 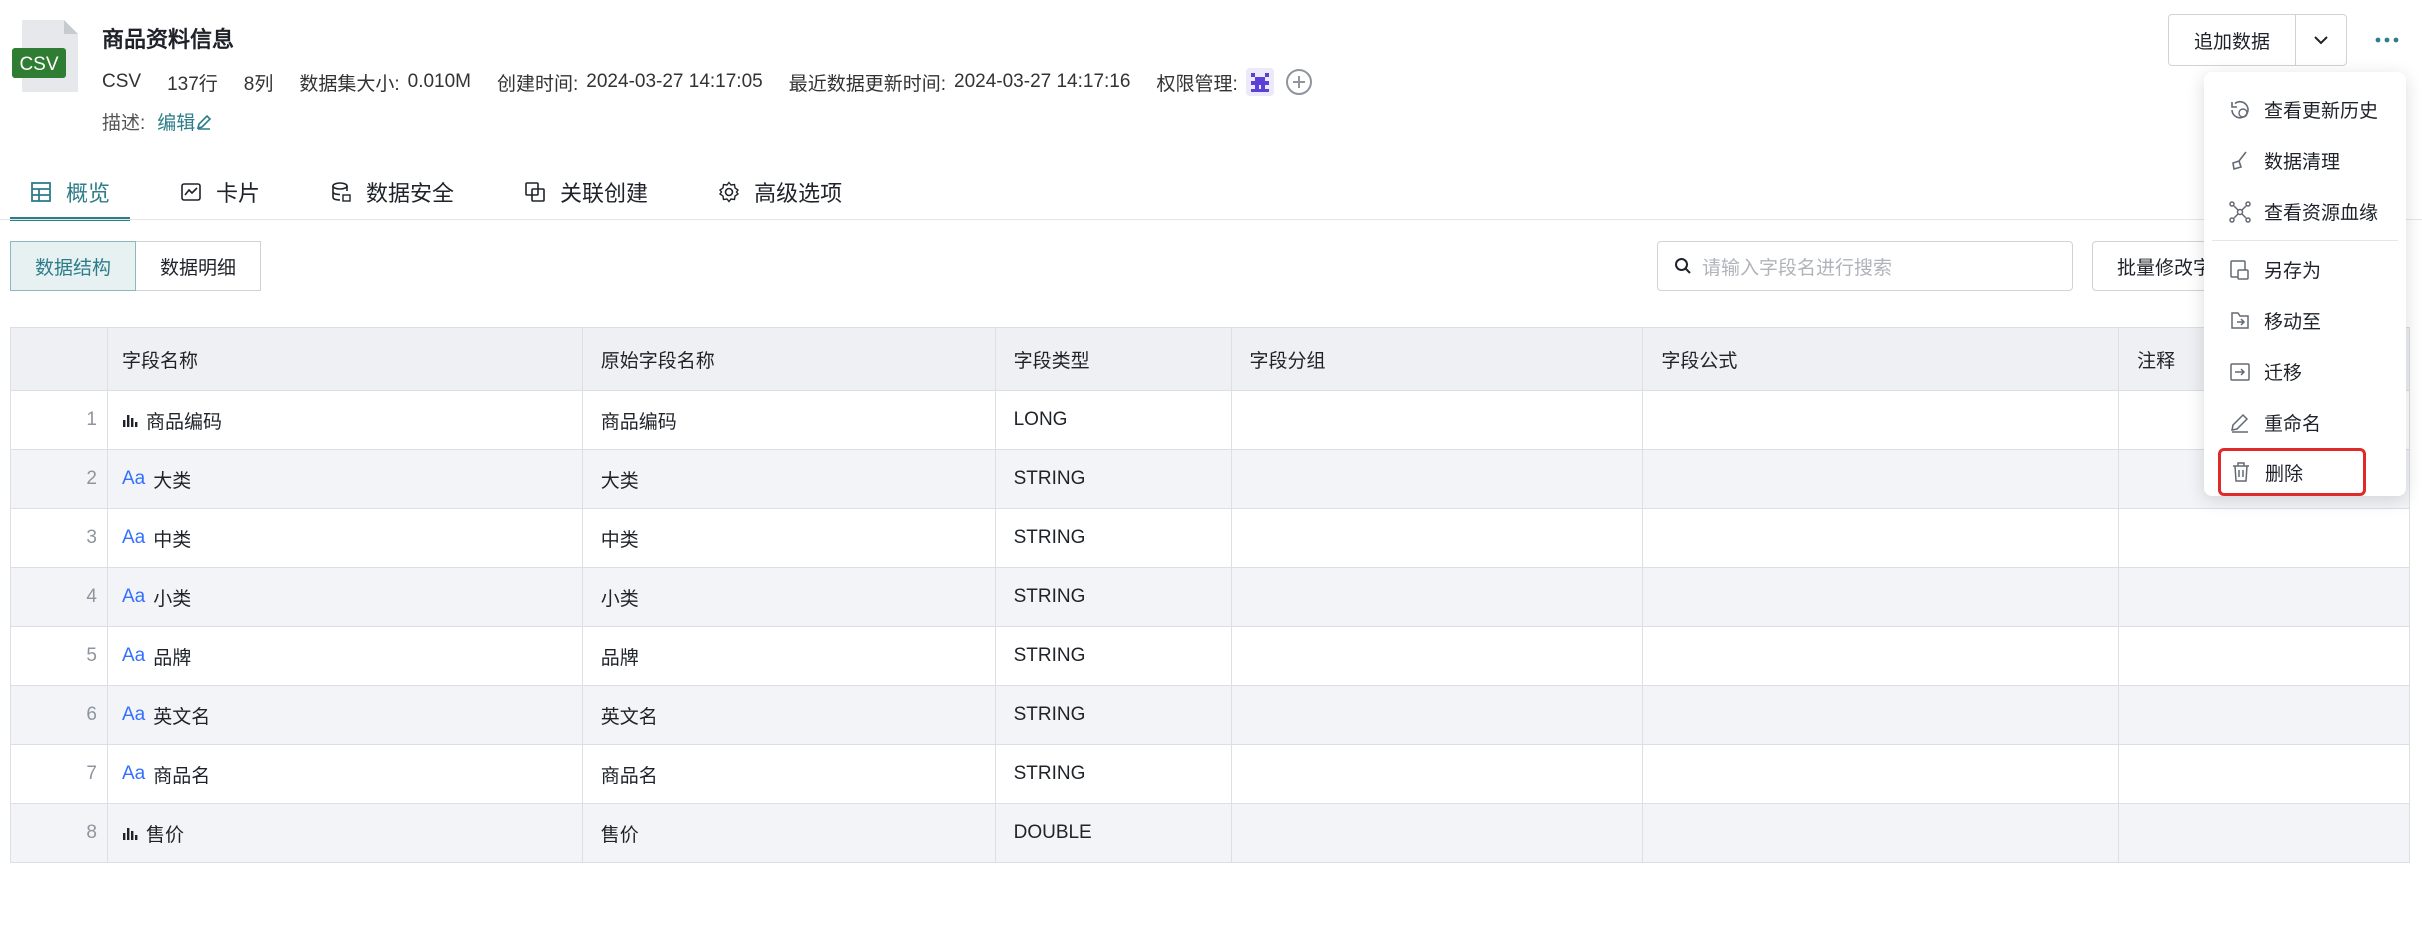 I want to click on tab-data-security: 数据安全, so click(x=392, y=192).